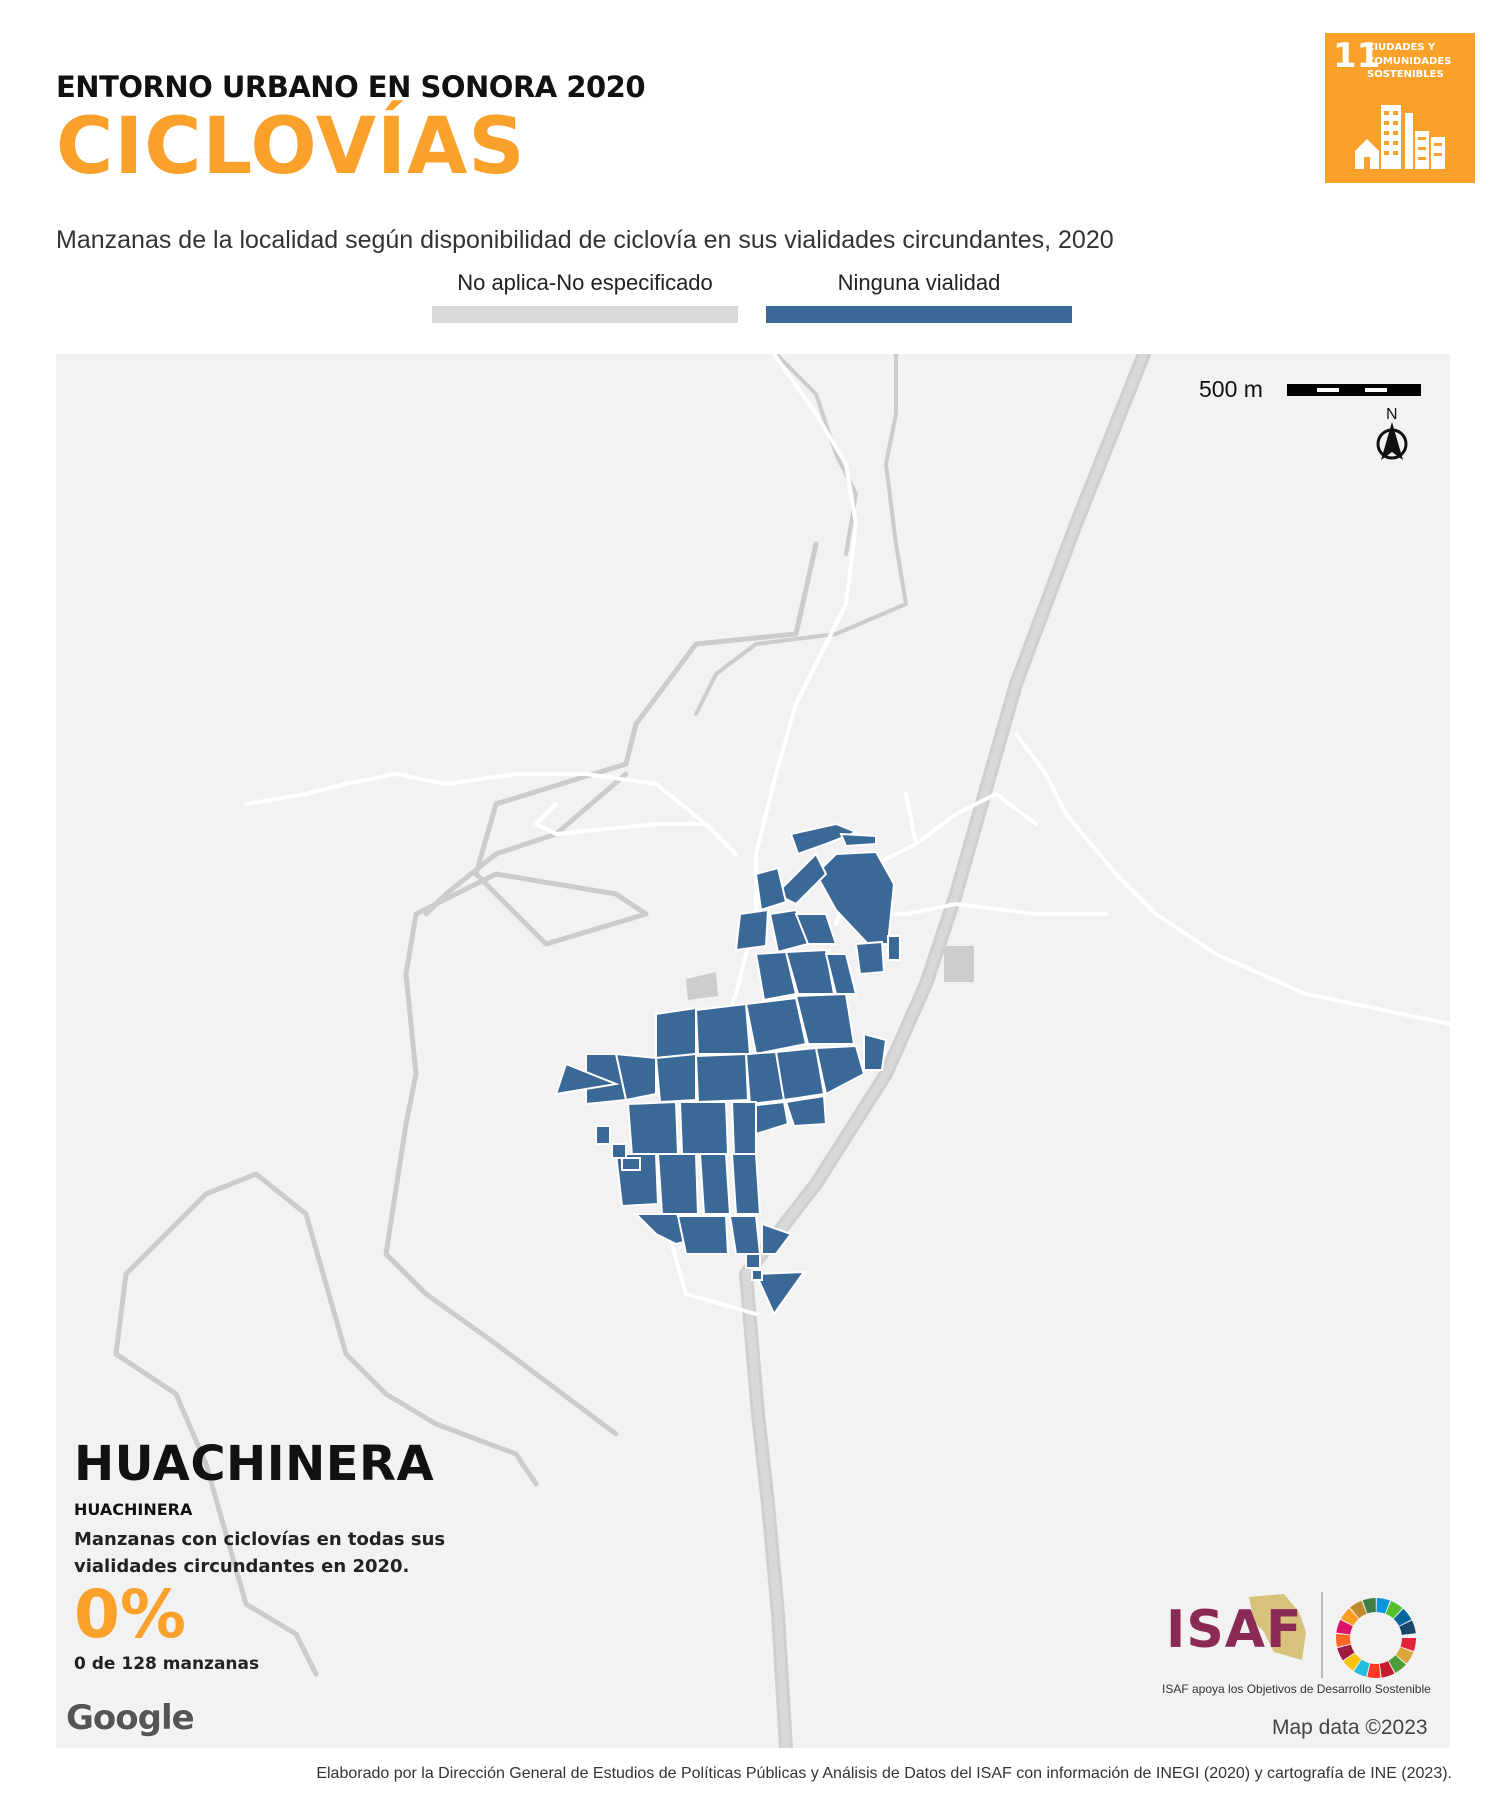 This screenshot has width=1500, height=1800. I want to click on municipality-name: HUACHINERA, so click(133, 1509).